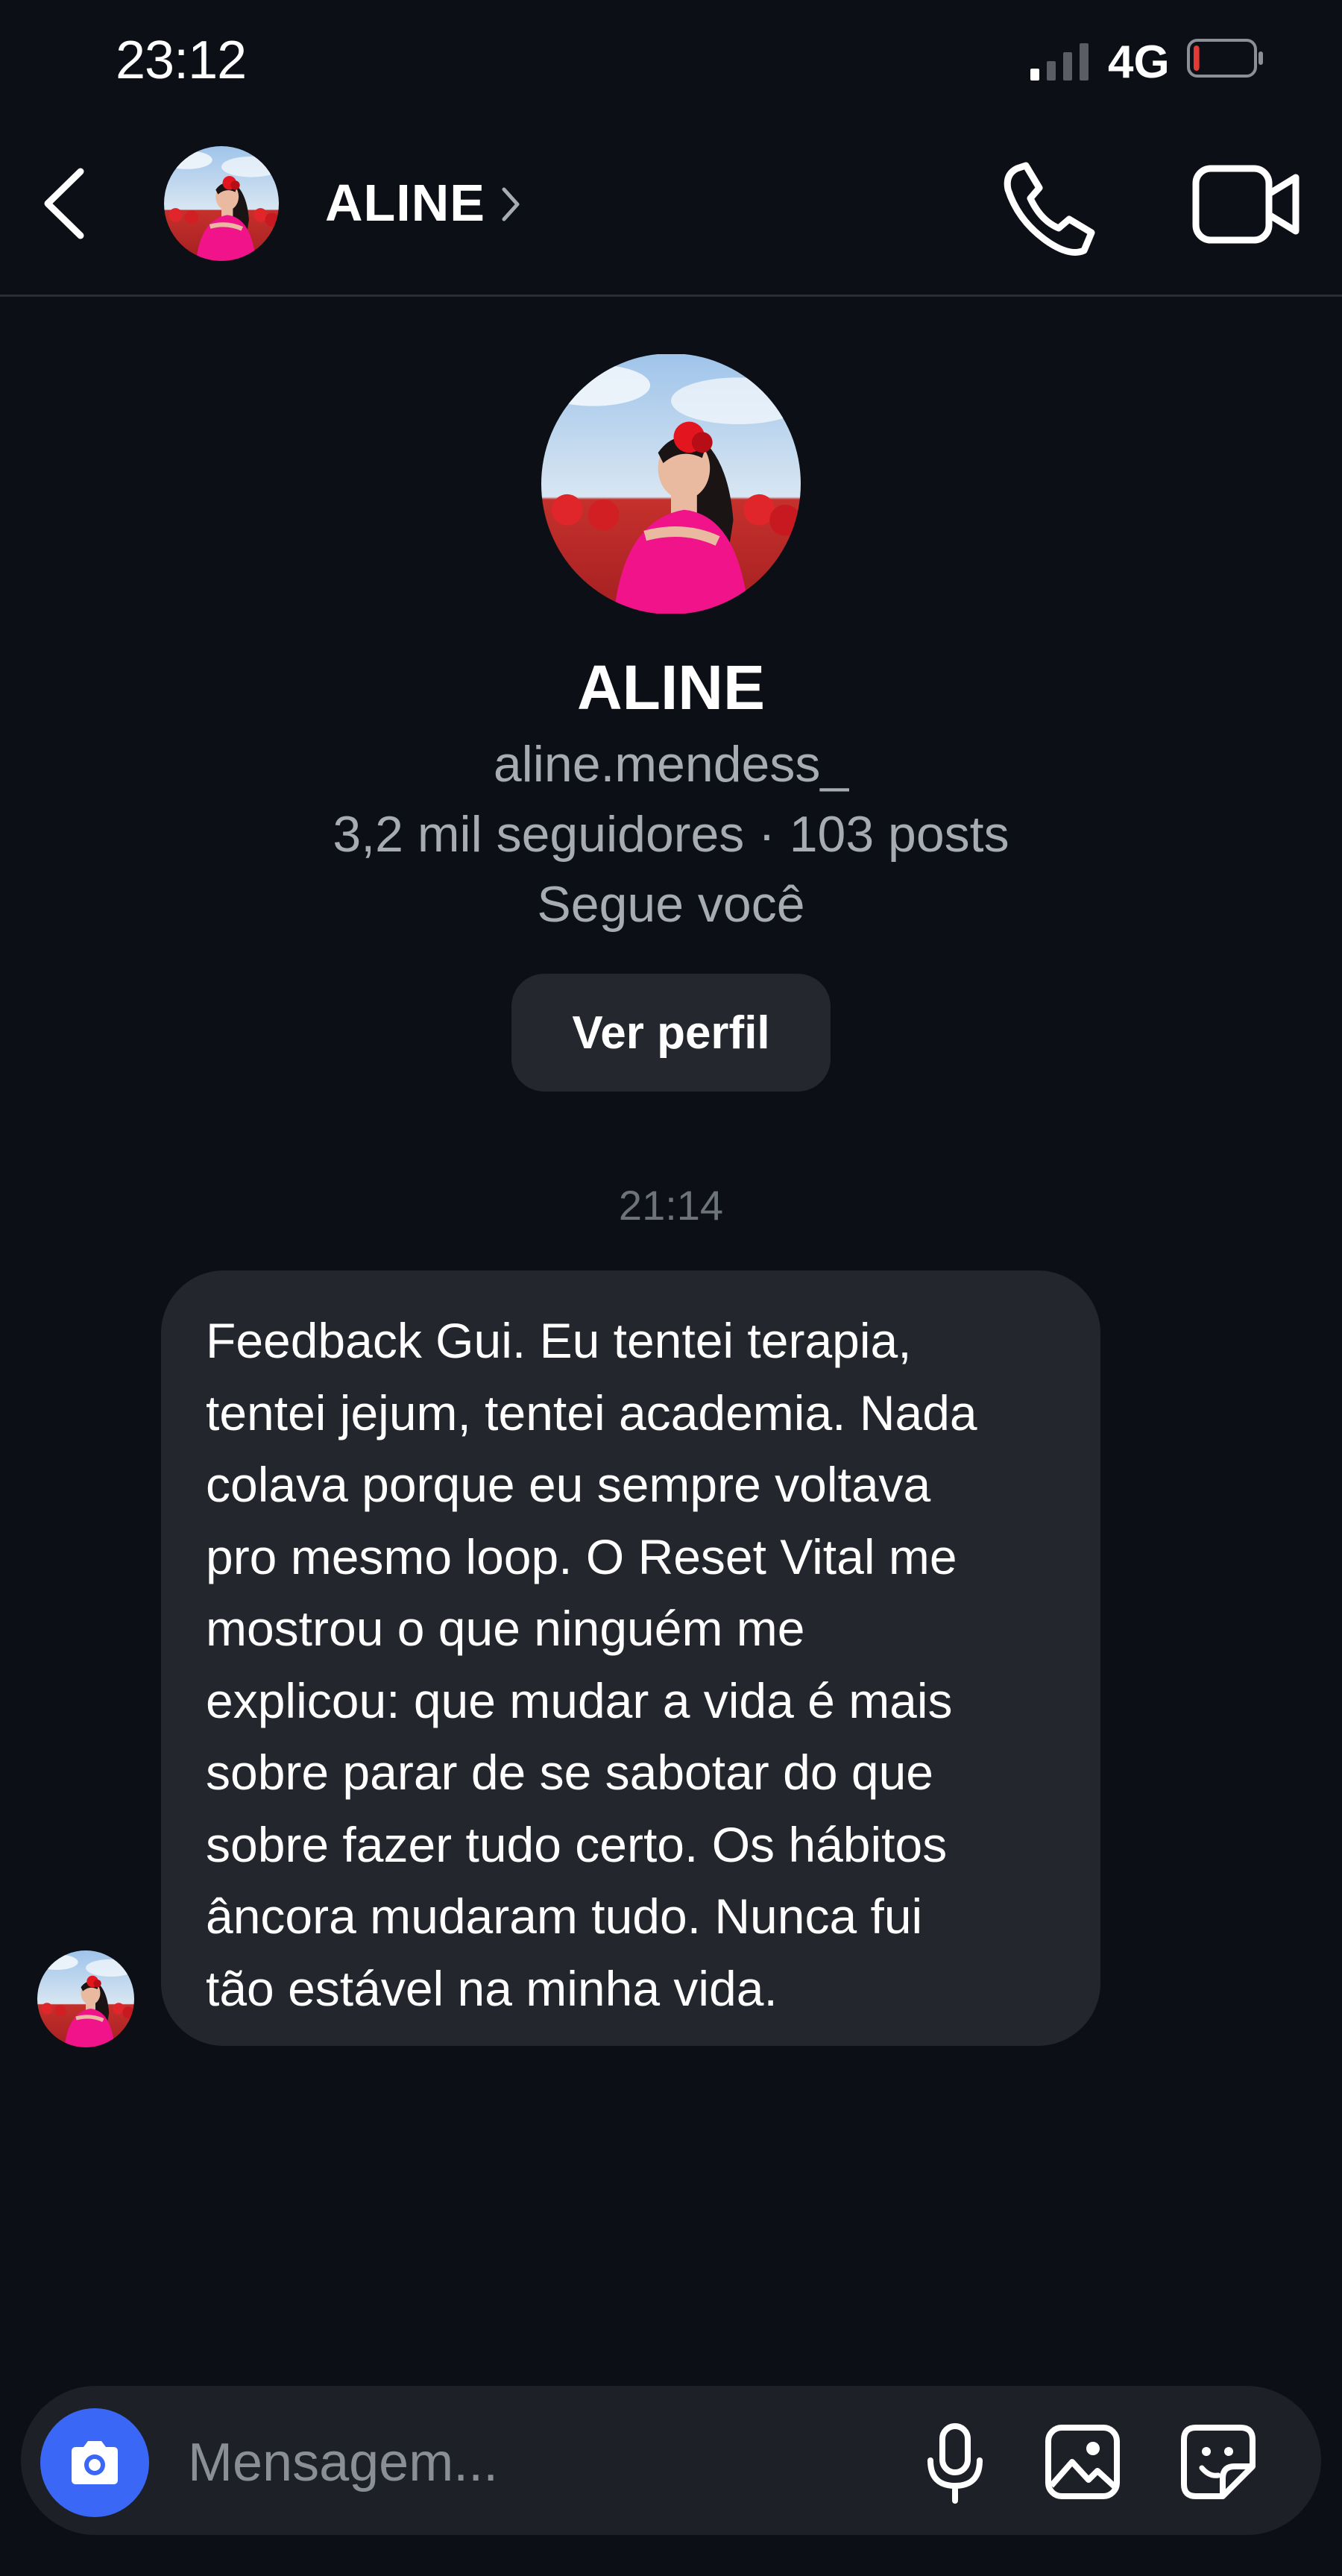 This screenshot has height=2576, width=1342. I want to click on profile-username: aline.mendess_, so click(671, 764).